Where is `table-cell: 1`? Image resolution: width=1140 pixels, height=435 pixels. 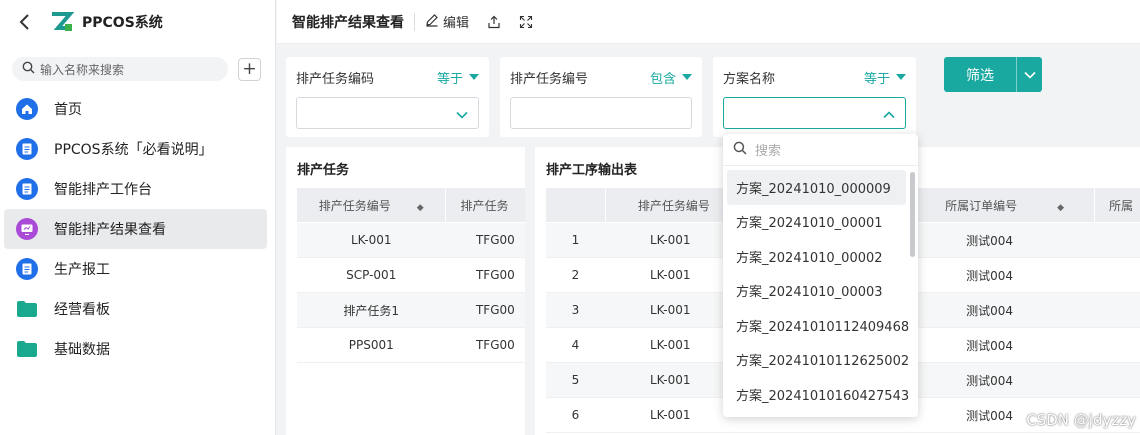 table-cell: 1 is located at coordinates (575, 240).